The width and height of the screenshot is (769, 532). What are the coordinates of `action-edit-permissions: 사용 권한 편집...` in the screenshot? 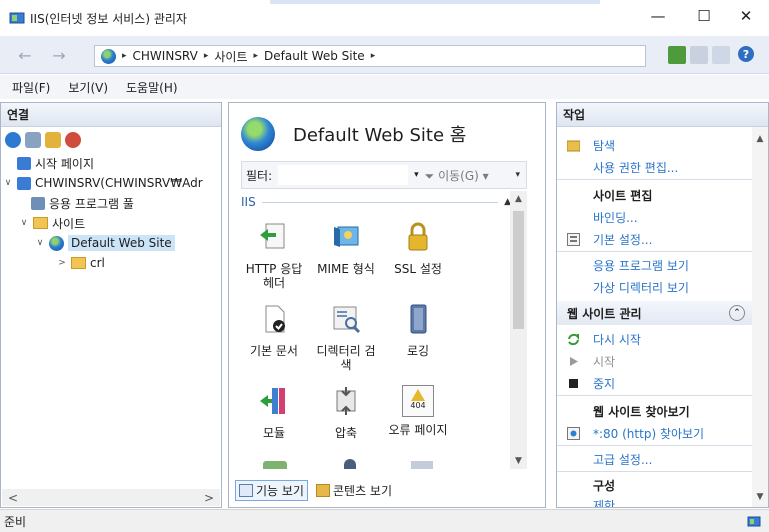 It's located at (635, 167).